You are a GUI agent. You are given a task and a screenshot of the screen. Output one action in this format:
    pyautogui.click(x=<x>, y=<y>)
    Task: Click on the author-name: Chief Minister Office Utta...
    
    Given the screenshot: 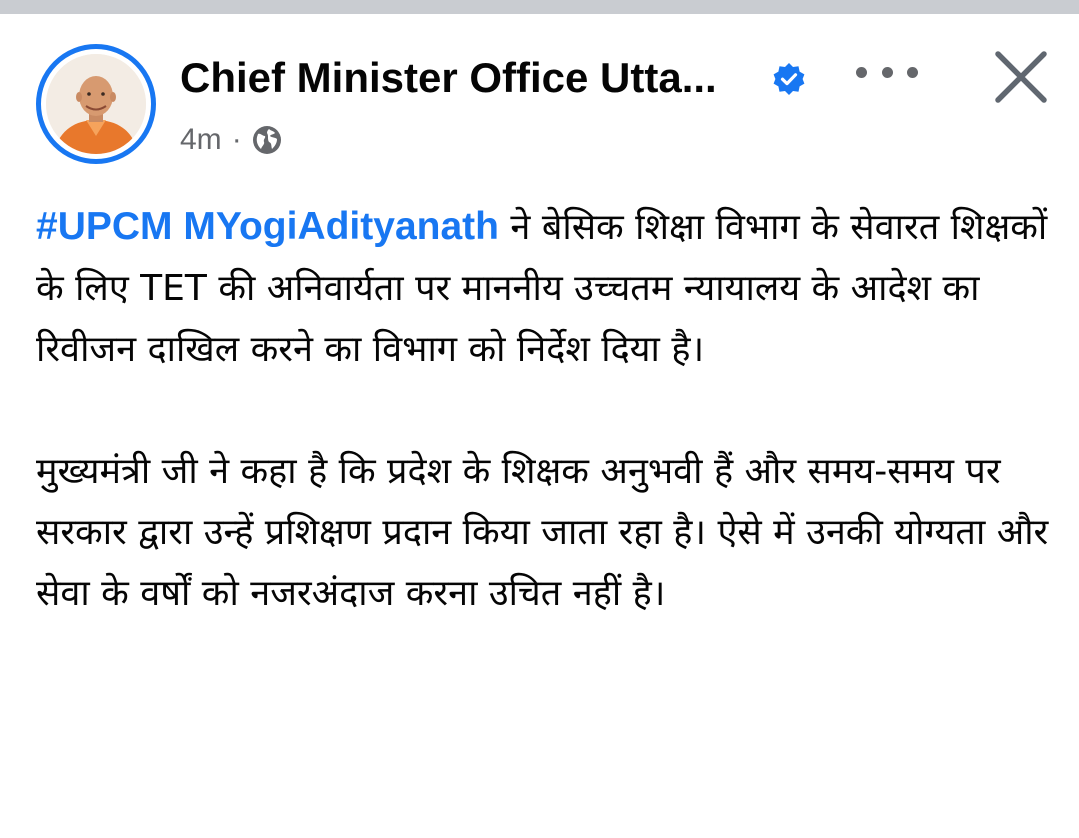 What is the action you would take?
    pyautogui.click(x=448, y=78)
    